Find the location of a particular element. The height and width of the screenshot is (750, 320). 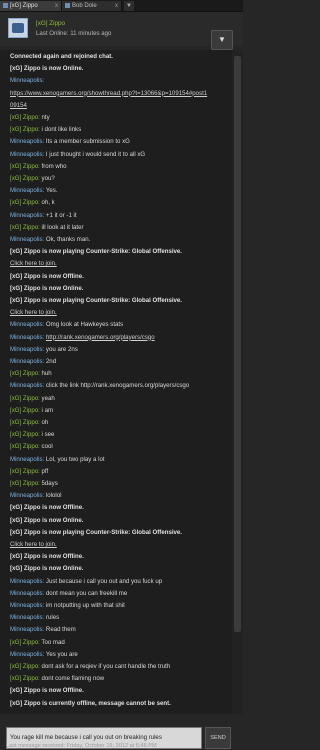

tab-bob-dole: Bob Dole x is located at coordinates (92, 6).